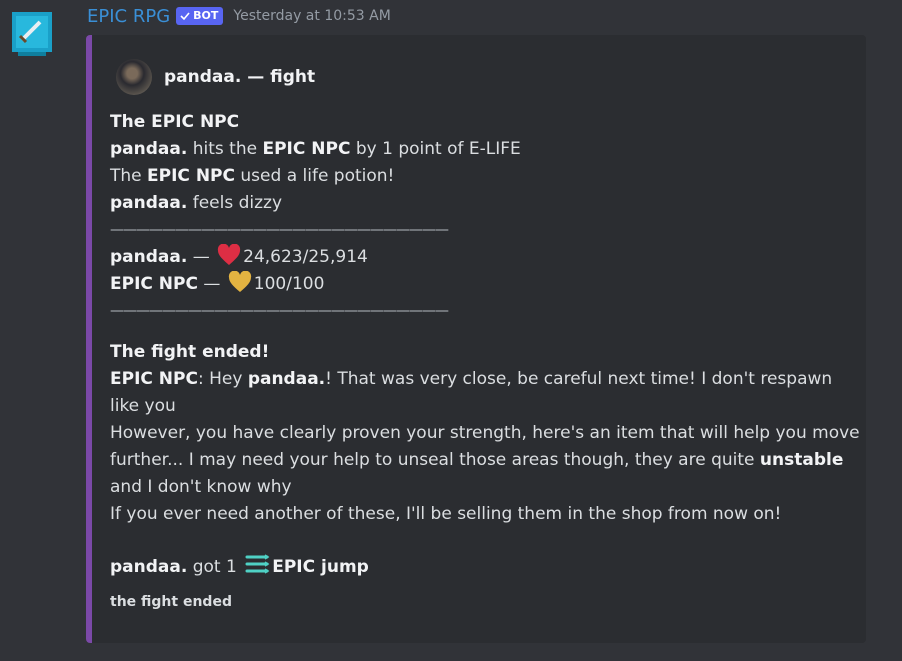 The height and width of the screenshot is (661, 902). I want to click on player-hp-line: pandaa. — 24,623/25,914, so click(485, 257).